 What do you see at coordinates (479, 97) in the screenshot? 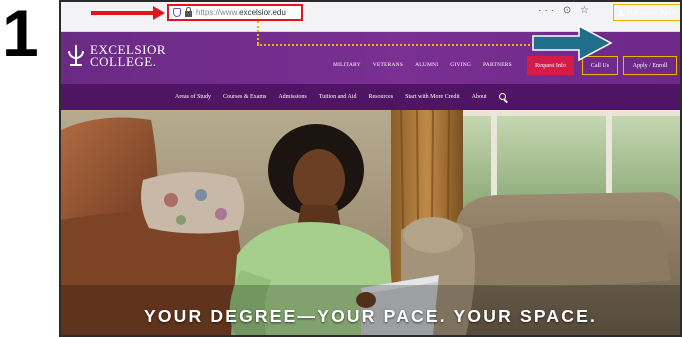
I see `nav-about: About` at bounding box center [479, 97].